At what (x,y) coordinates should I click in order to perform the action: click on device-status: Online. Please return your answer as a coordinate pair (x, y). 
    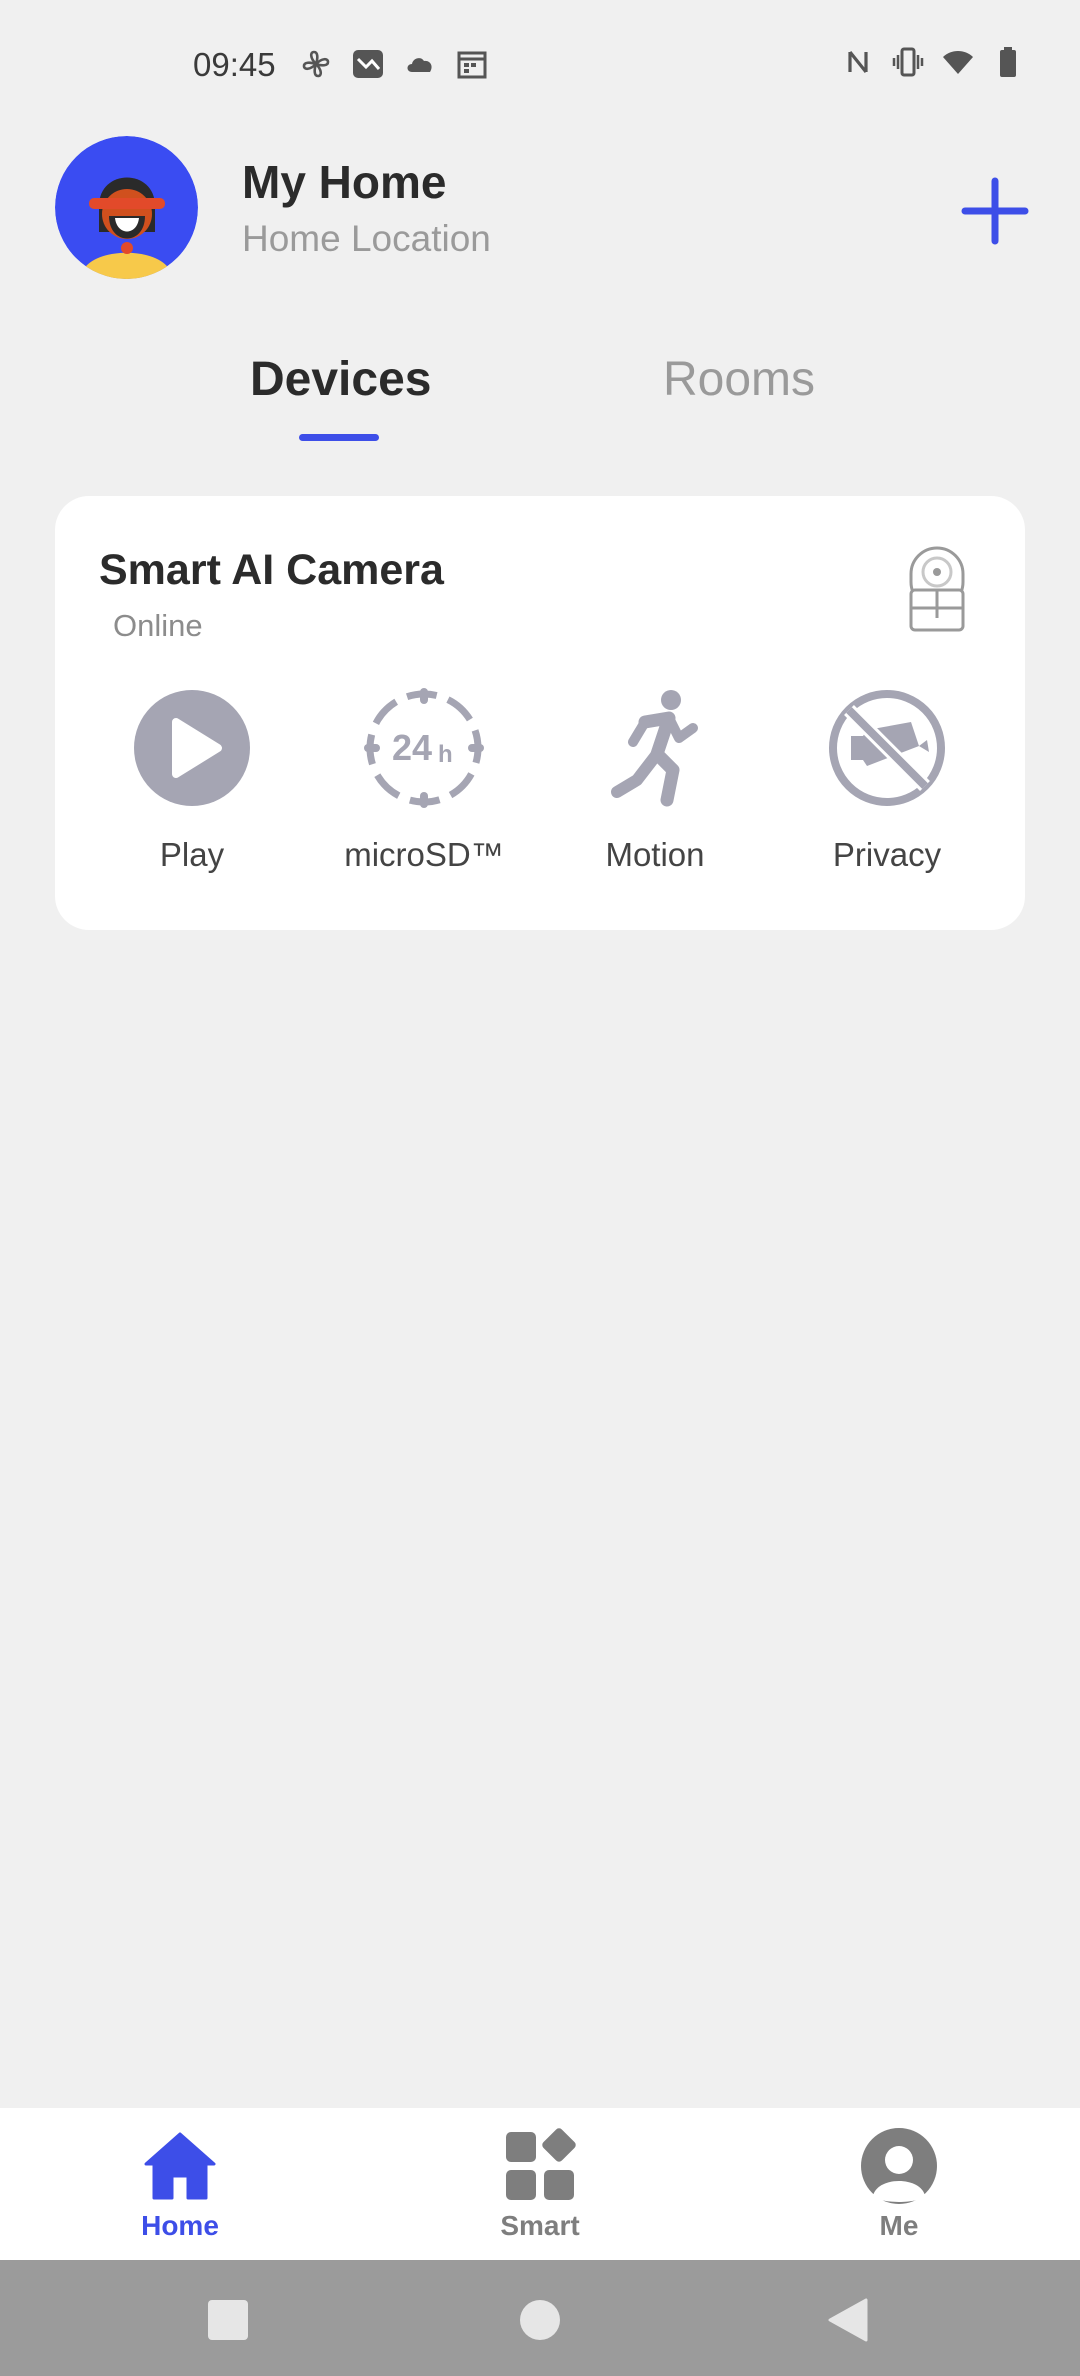
    Looking at the image, I should click on (158, 625).